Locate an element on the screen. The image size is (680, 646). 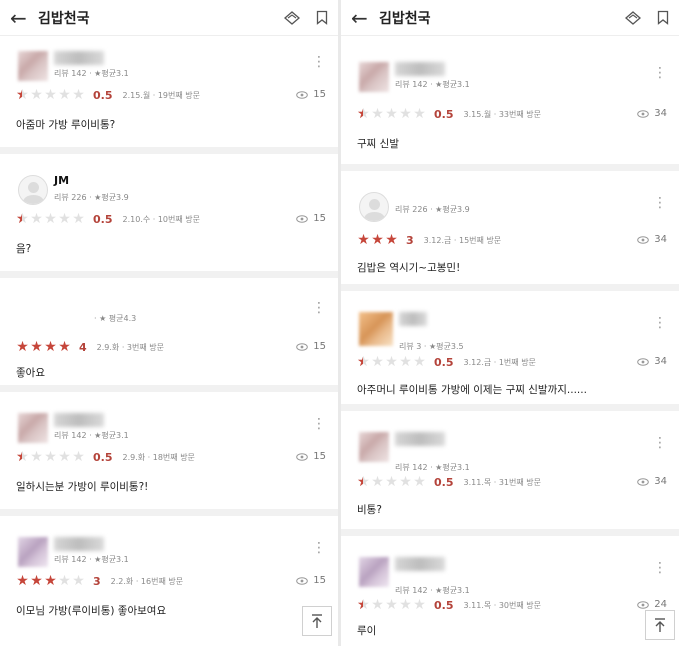
rating-row: ★★★★★ 0.5 2.15.월 · 19번째 방문 is located at coordinates (172, 95).